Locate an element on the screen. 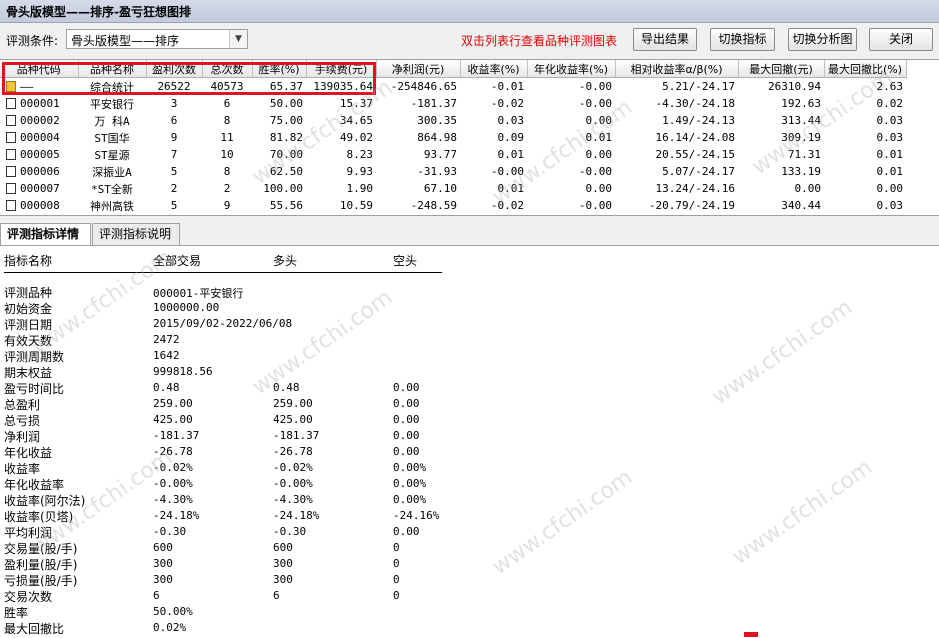 Image resolution: width=939 pixels, height=638 pixels. close-button: 关闭 is located at coordinates (901, 39).